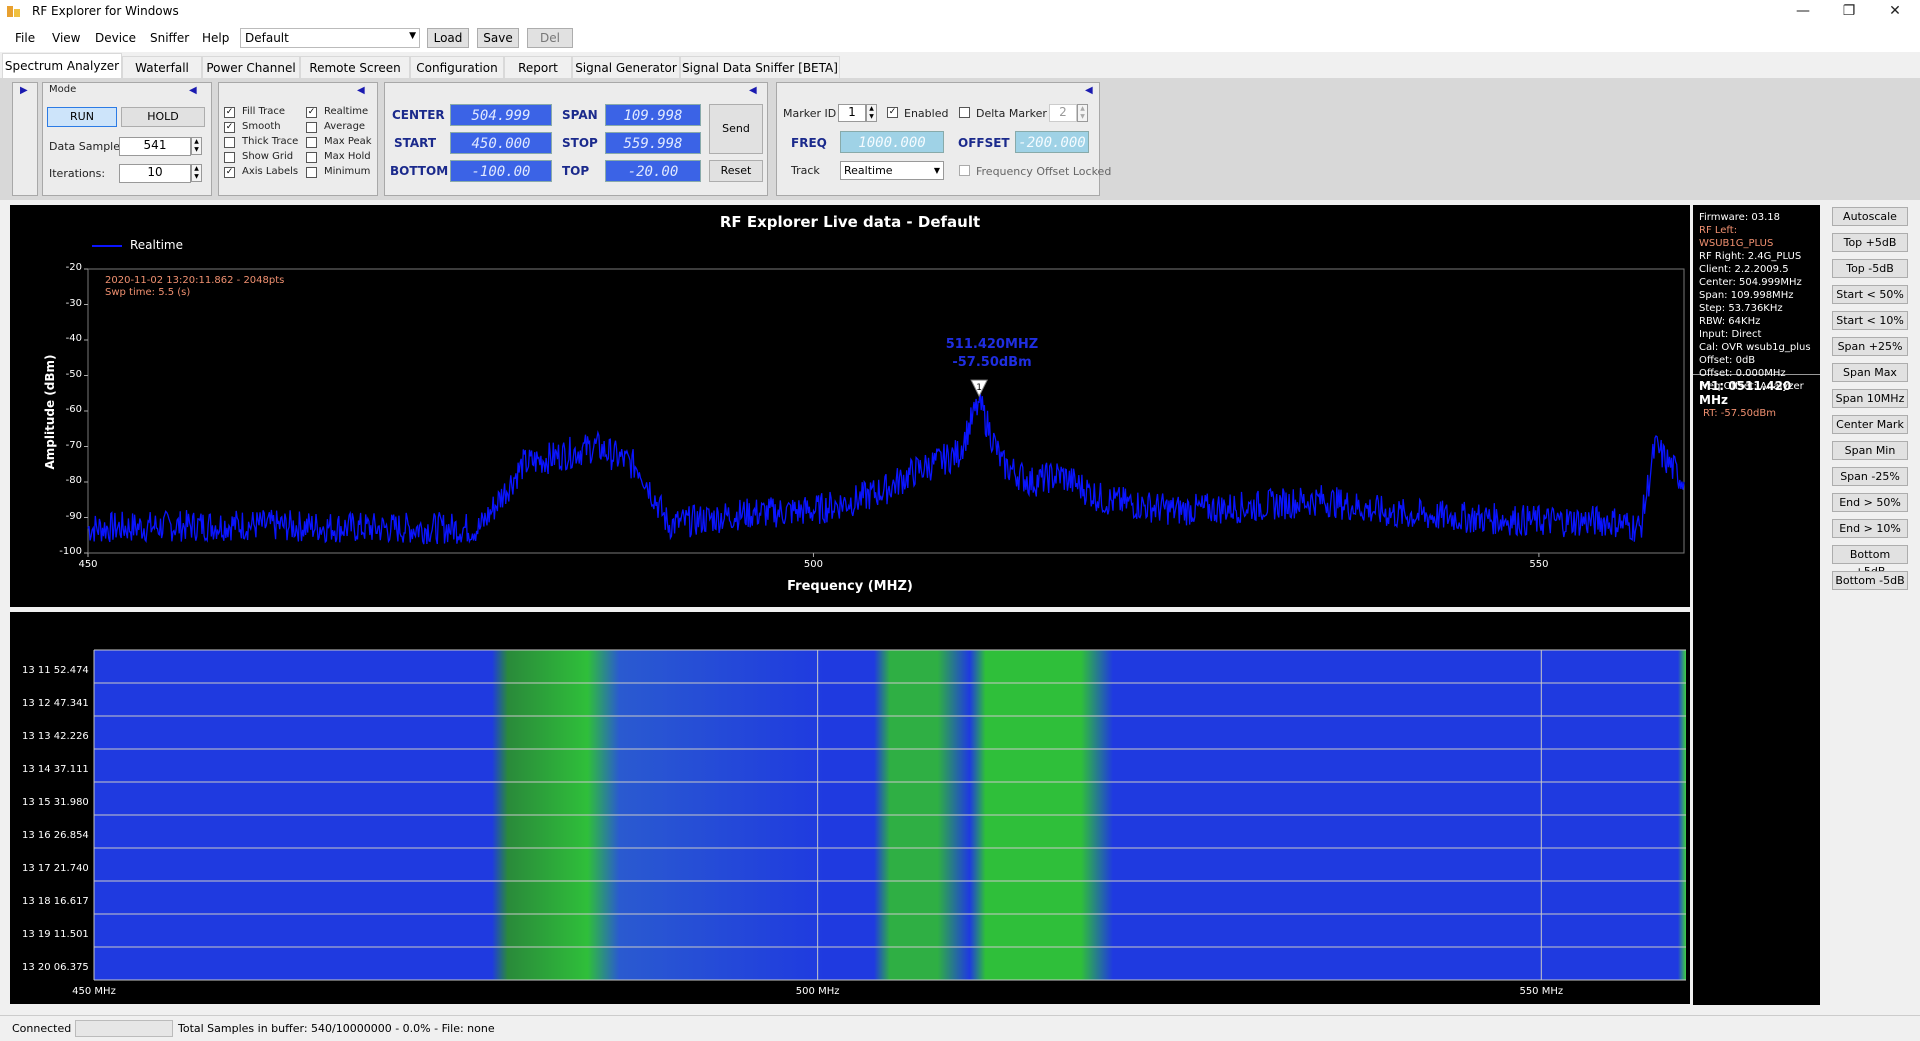  Describe the element at coordinates (871, 113) in the screenshot. I see `marker-id-spinner: ▲ ▼` at that location.